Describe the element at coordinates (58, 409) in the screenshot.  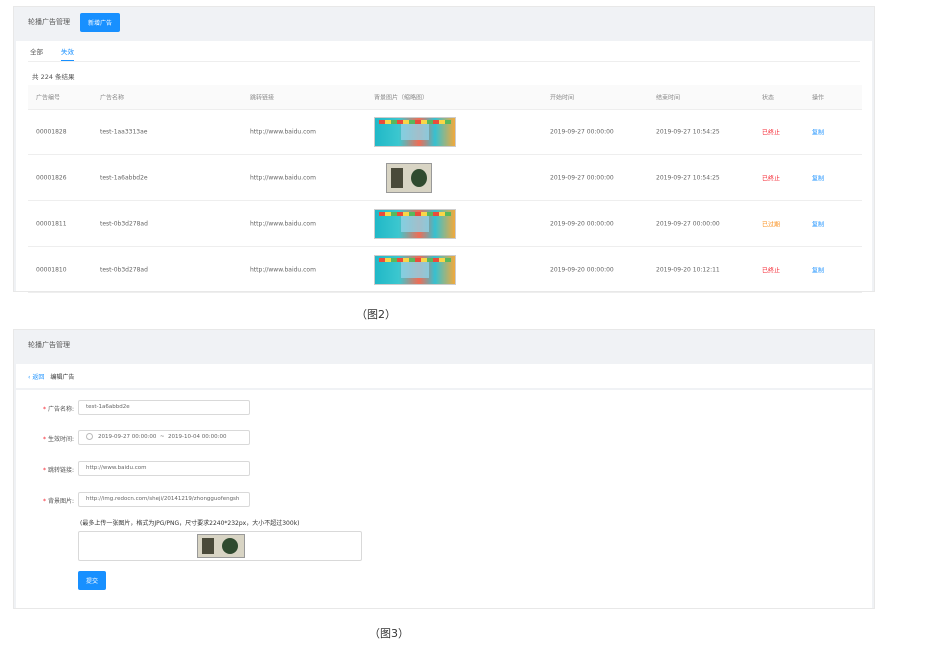
I see `name-label: * 广告名称:` at that location.